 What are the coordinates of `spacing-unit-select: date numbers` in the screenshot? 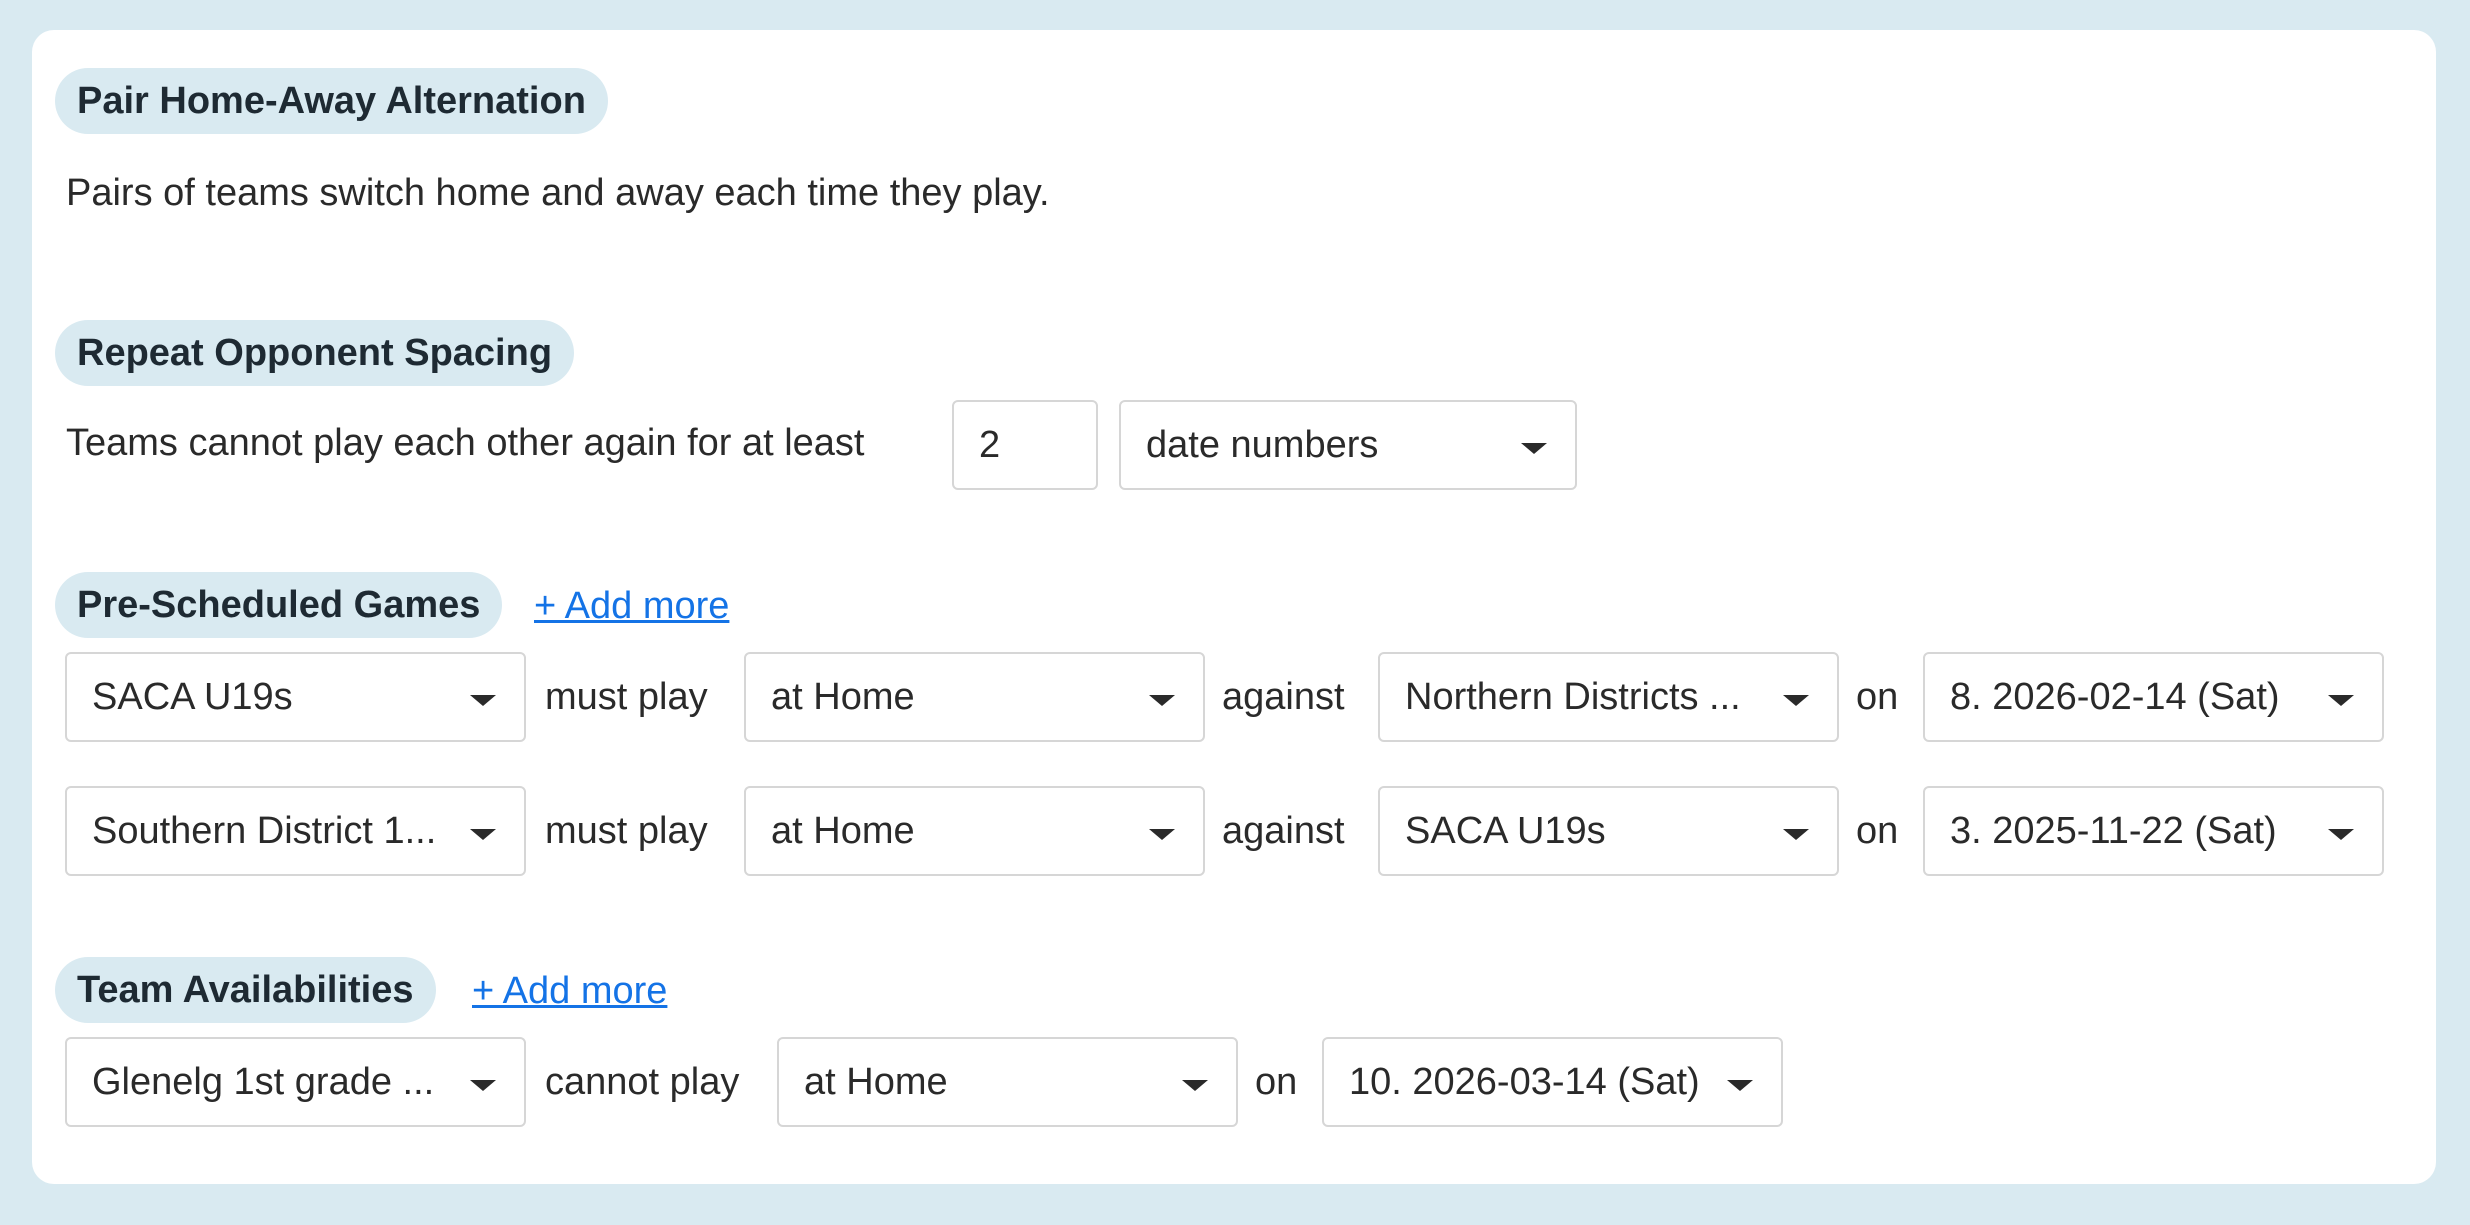 It's located at (1348, 445).